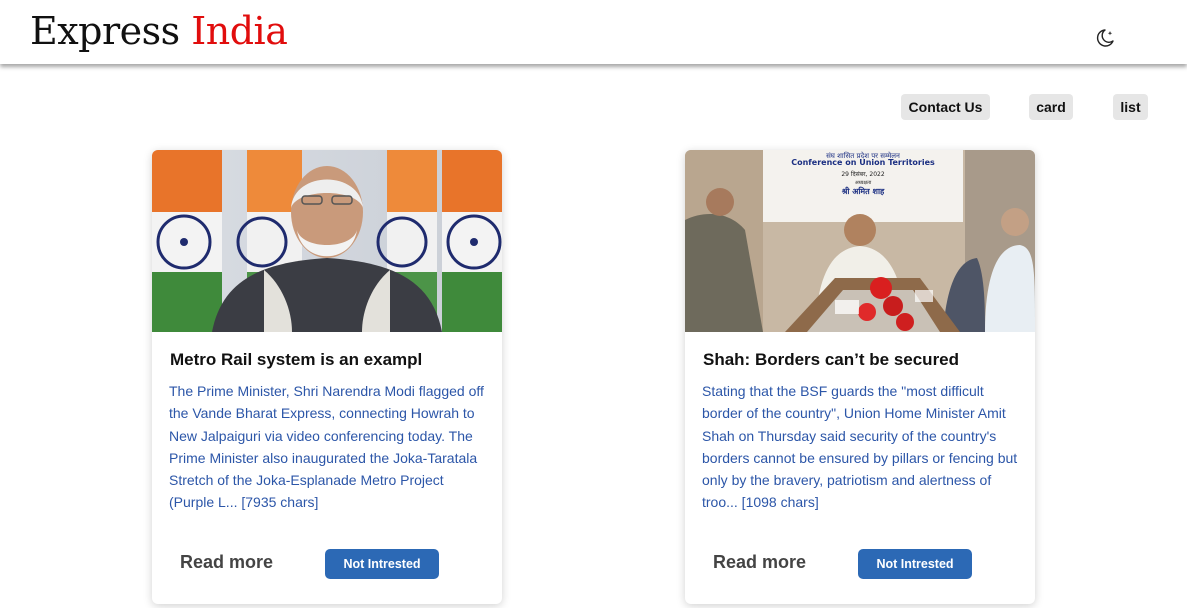 The image size is (1187, 608). What do you see at coordinates (863, 191) in the screenshot?
I see `banner-line-5: श्री अमित शाह` at bounding box center [863, 191].